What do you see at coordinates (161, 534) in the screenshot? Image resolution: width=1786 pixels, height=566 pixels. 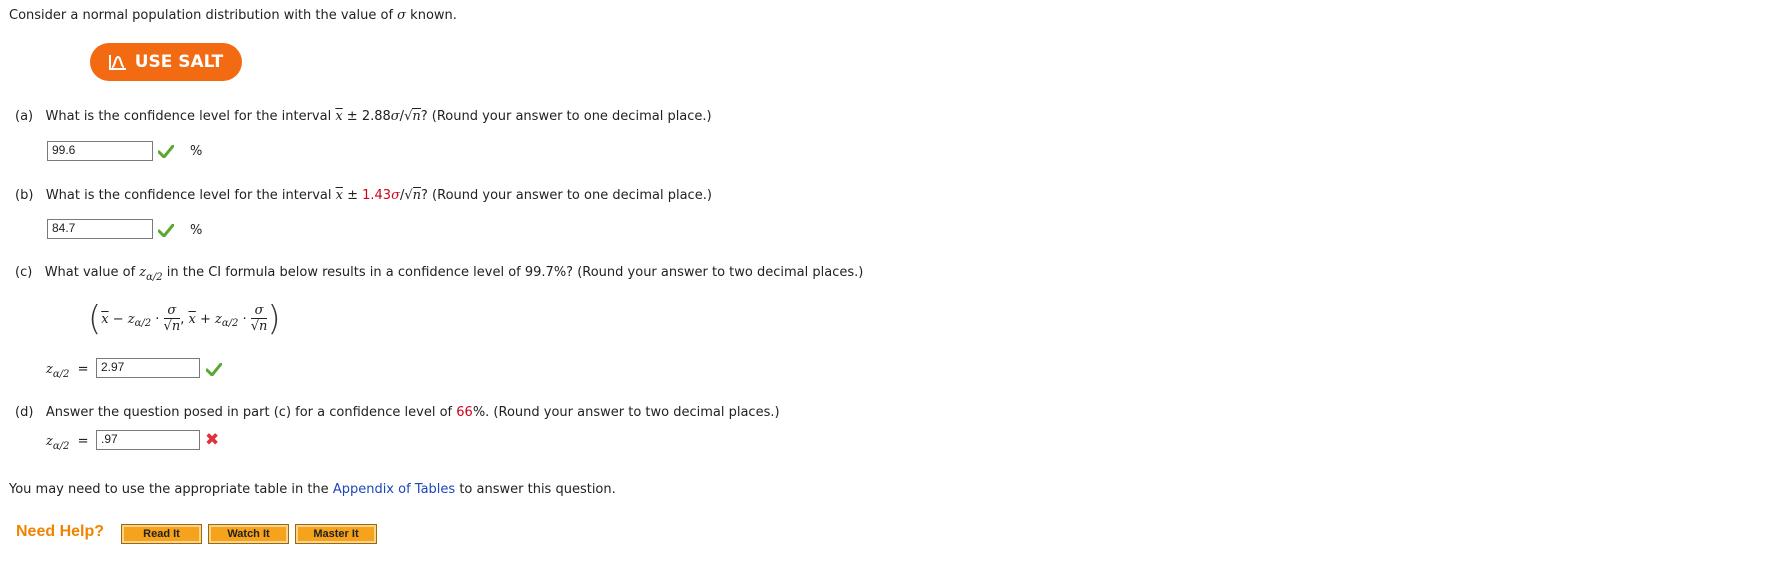 I see `read-it-button: Read It` at bounding box center [161, 534].